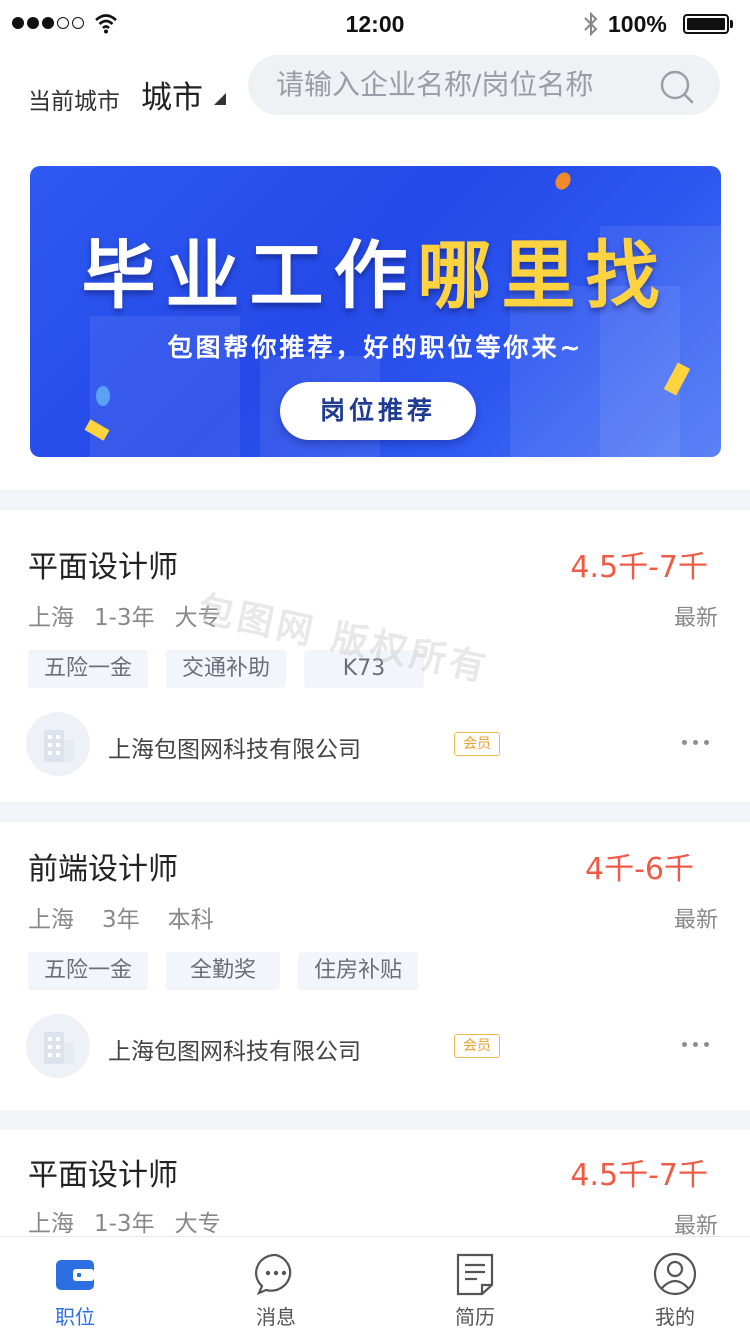  Describe the element at coordinates (378, 411) in the screenshot. I see `job-recommend-button: 岗位推荐` at that location.